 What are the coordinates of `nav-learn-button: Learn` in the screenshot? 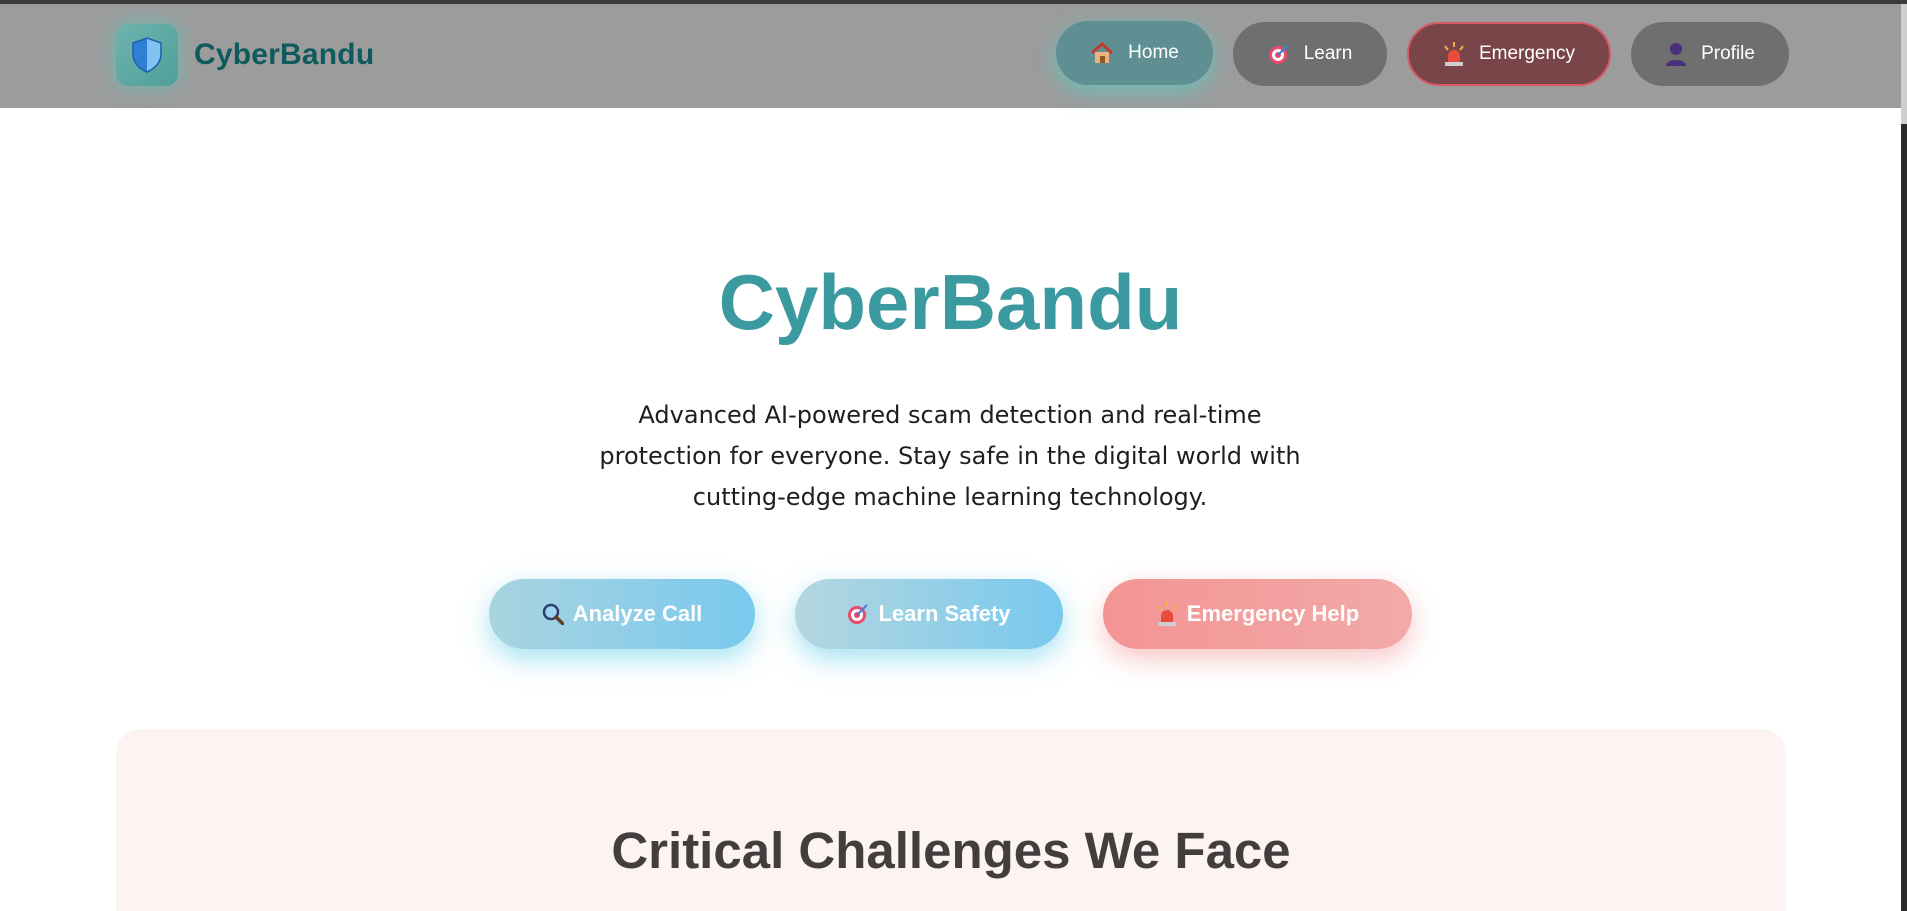 It's located at (1310, 54).